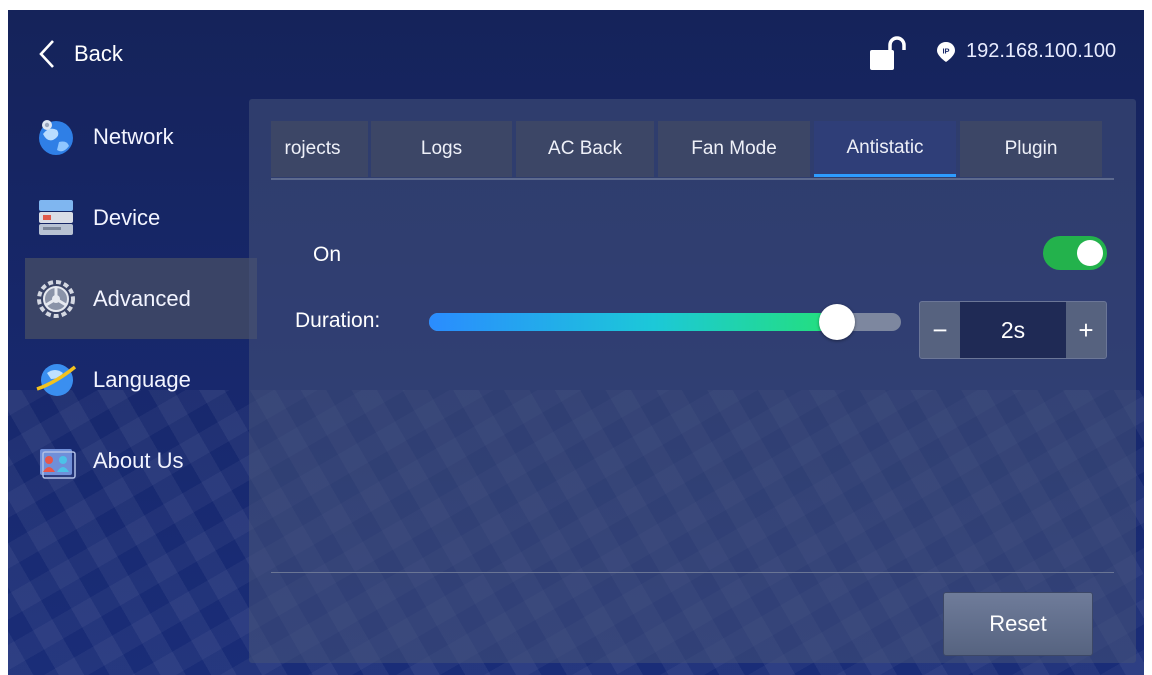 The width and height of the screenshot is (1152, 675). I want to click on svg-text: IP, so click(945, 50).